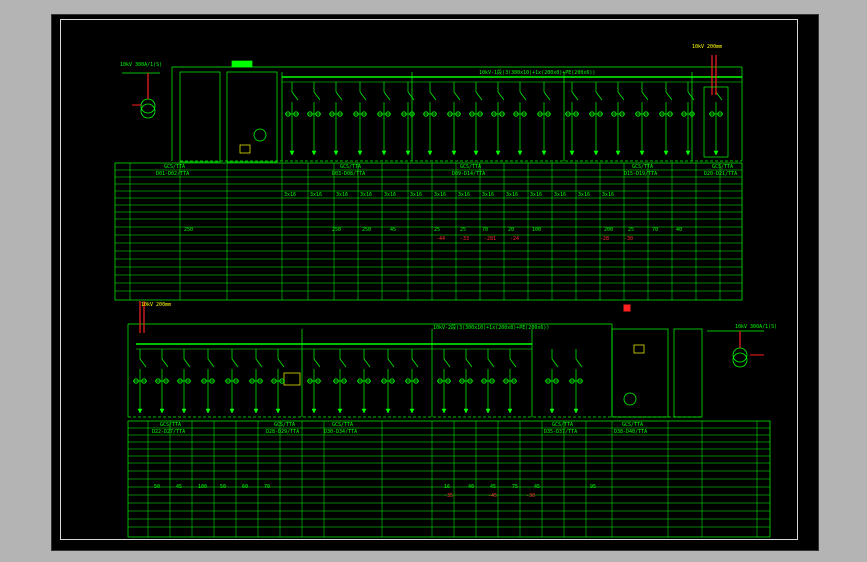 This screenshot has height=562, width=867. What do you see at coordinates (641, 174) in the screenshot?
I see `top-section-code-4: D15-D19/TTA` at bounding box center [641, 174].